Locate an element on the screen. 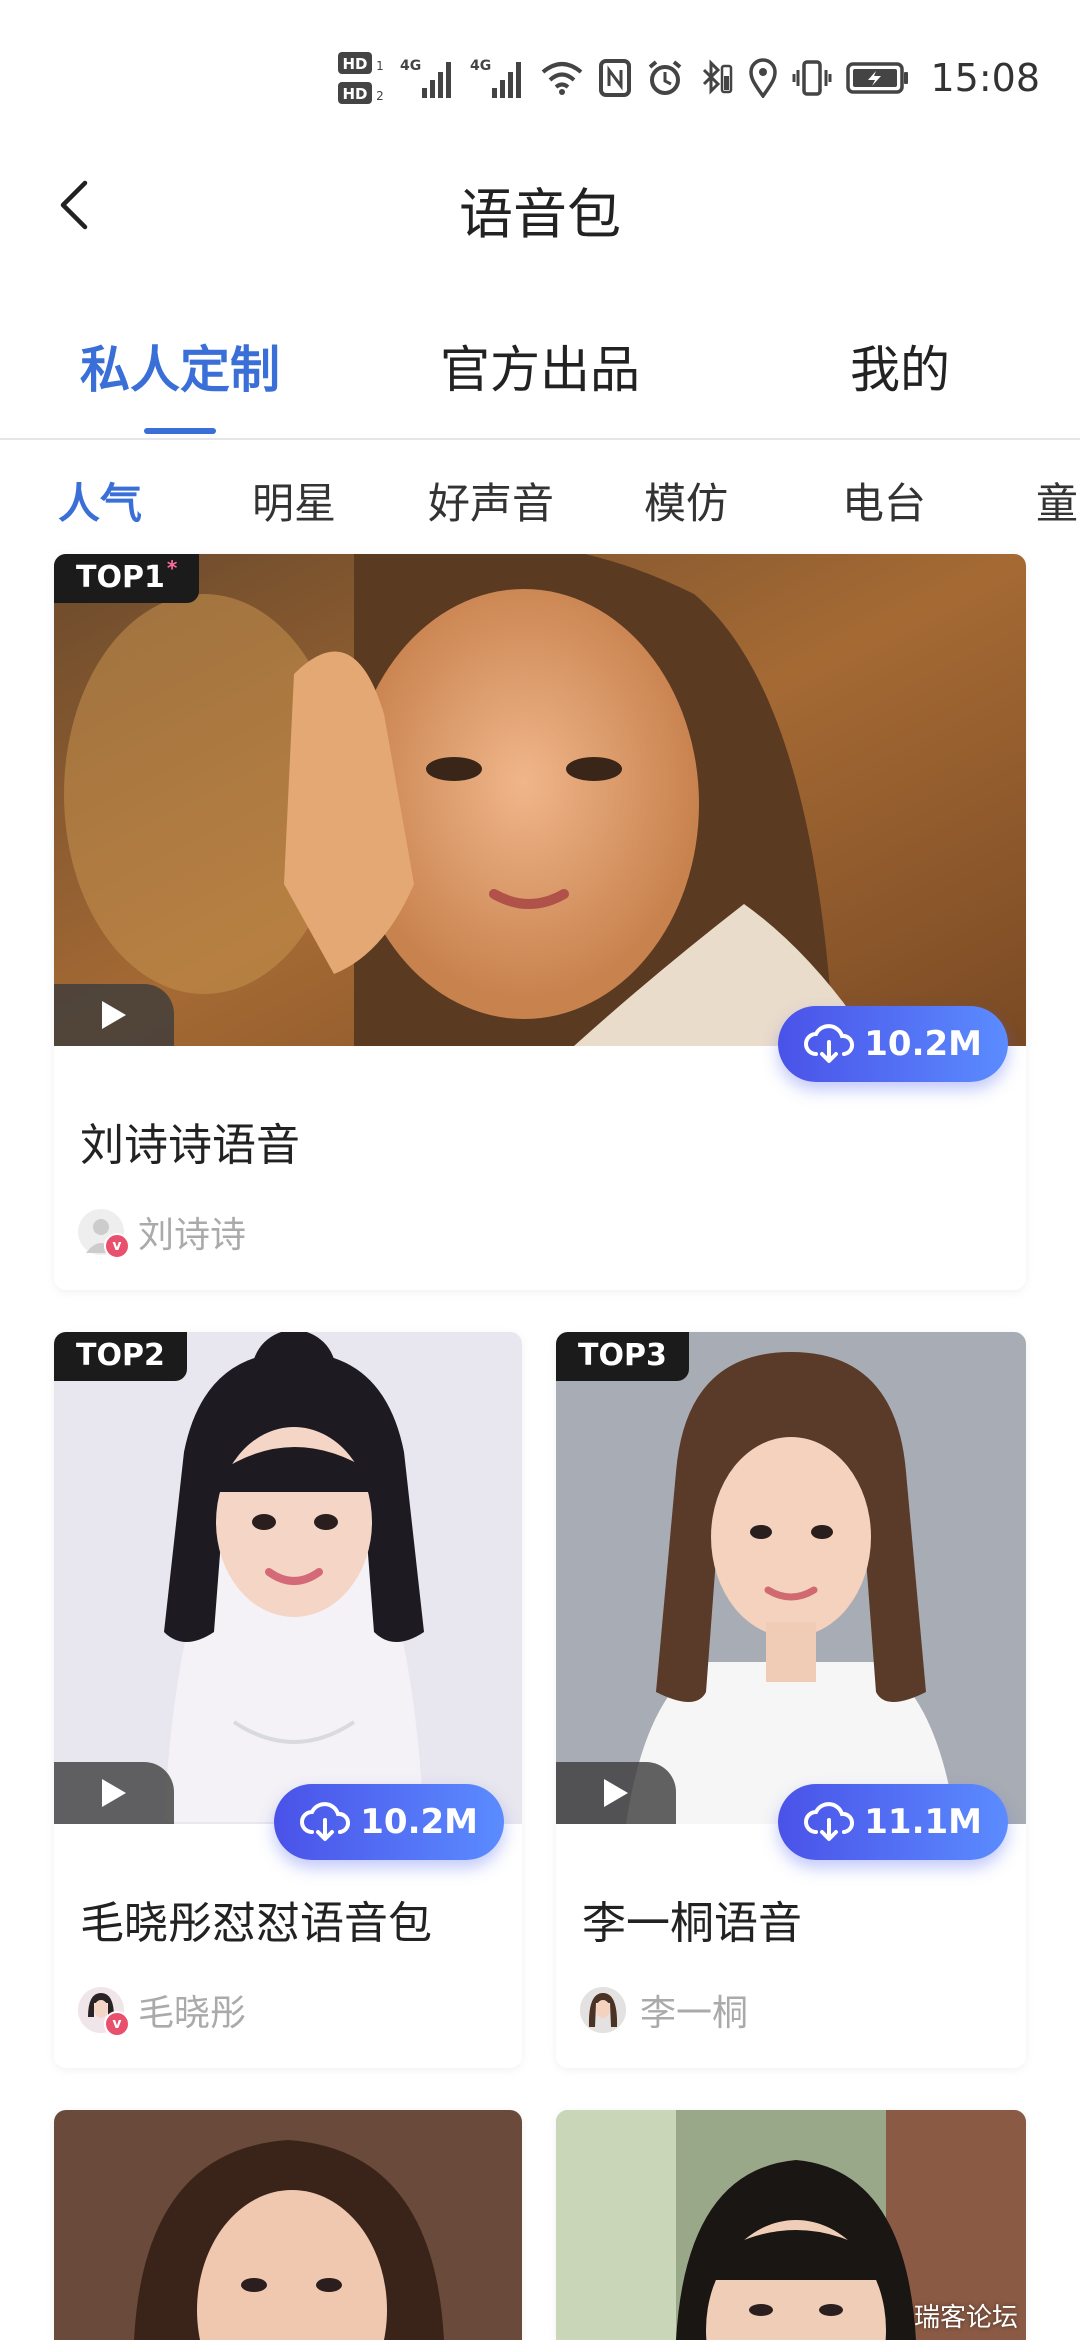 Image resolution: width=1080 pixels, height=2340 pixels. download-size-button: 11.1M is located at coordinates (893, 1822).